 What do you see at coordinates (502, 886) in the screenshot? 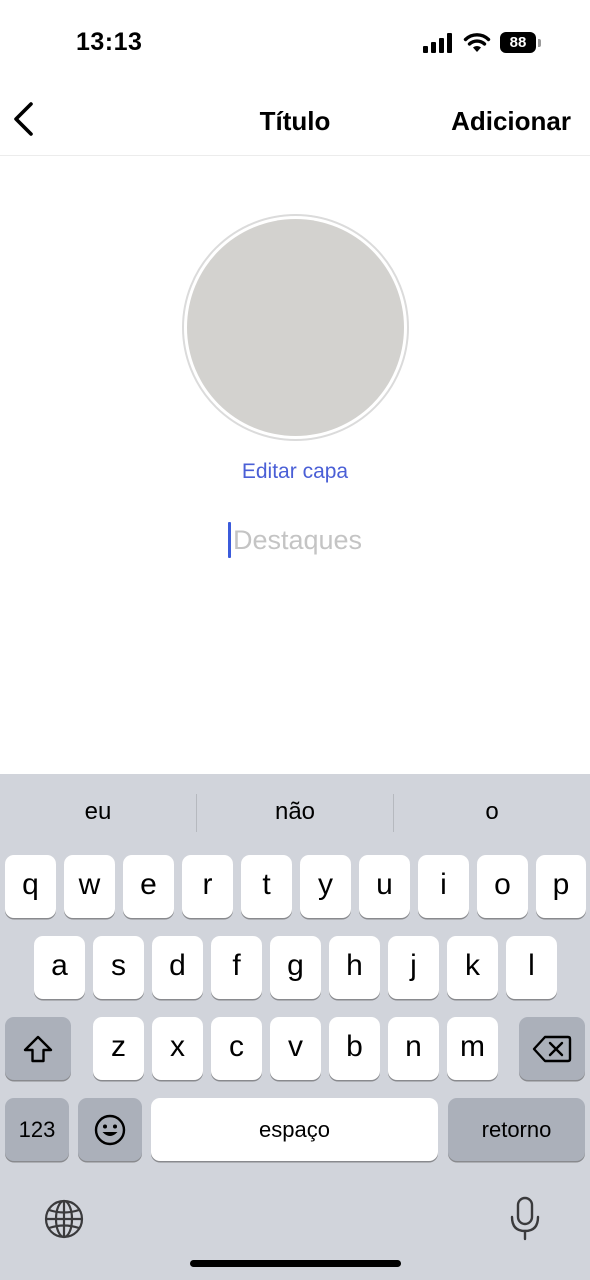
I see `key-o: o` at bounding box center [502, 886].